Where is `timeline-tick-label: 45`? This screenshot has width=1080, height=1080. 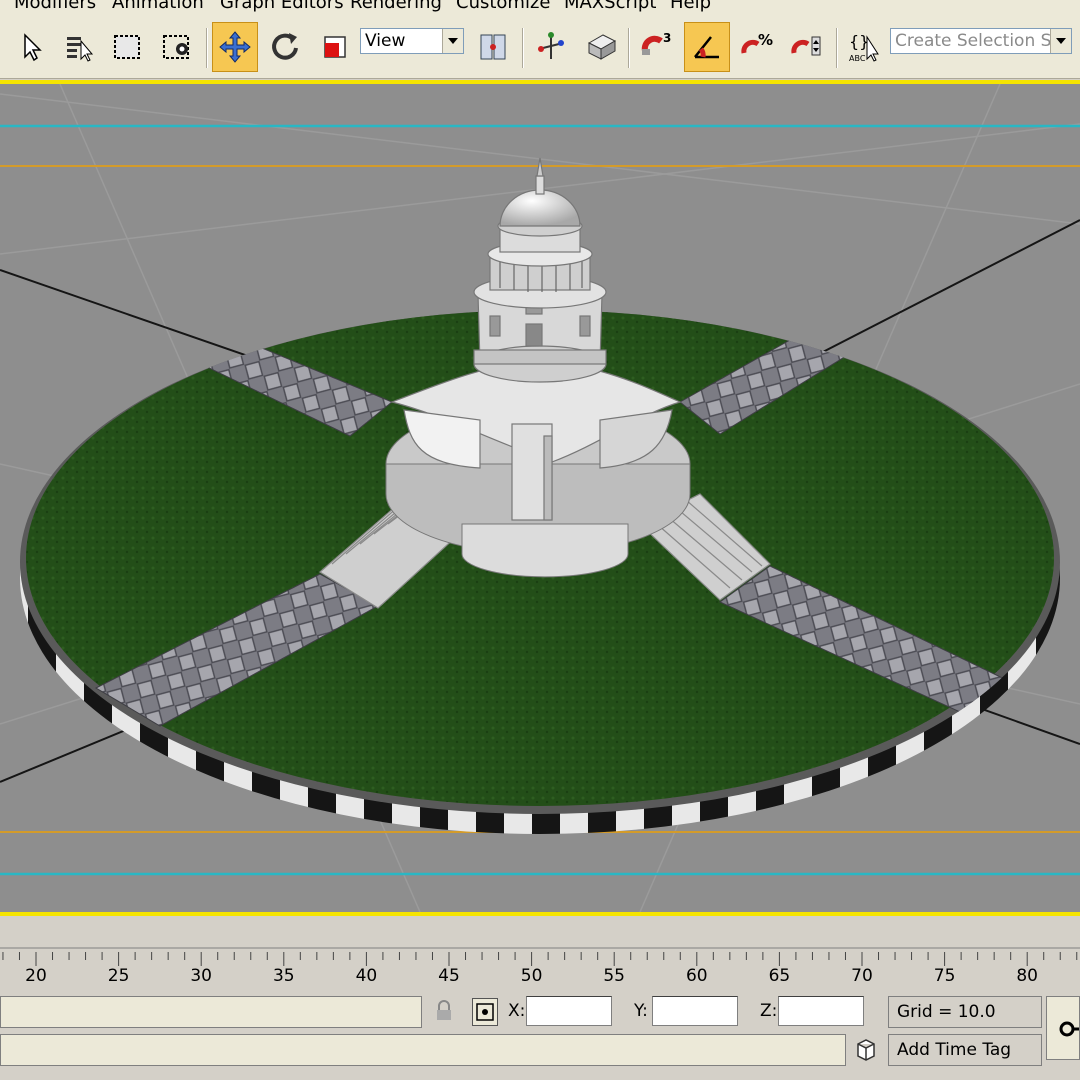 timeline-tick-label: 45 is located at coordinates (449, 976).